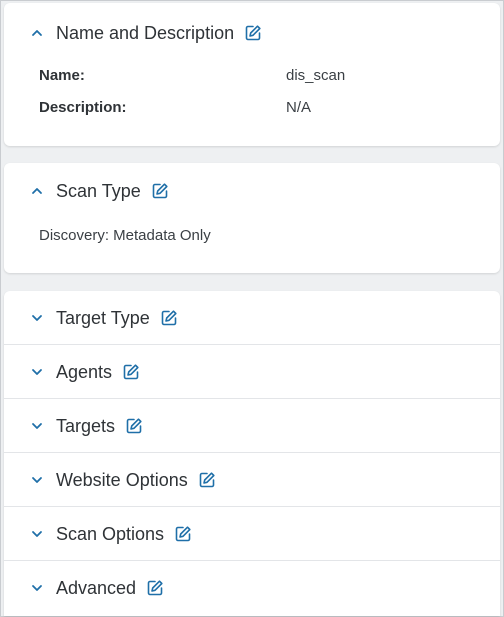 The image size is (504, 617). I want to click on name-label: Name:, so click(62, 75).